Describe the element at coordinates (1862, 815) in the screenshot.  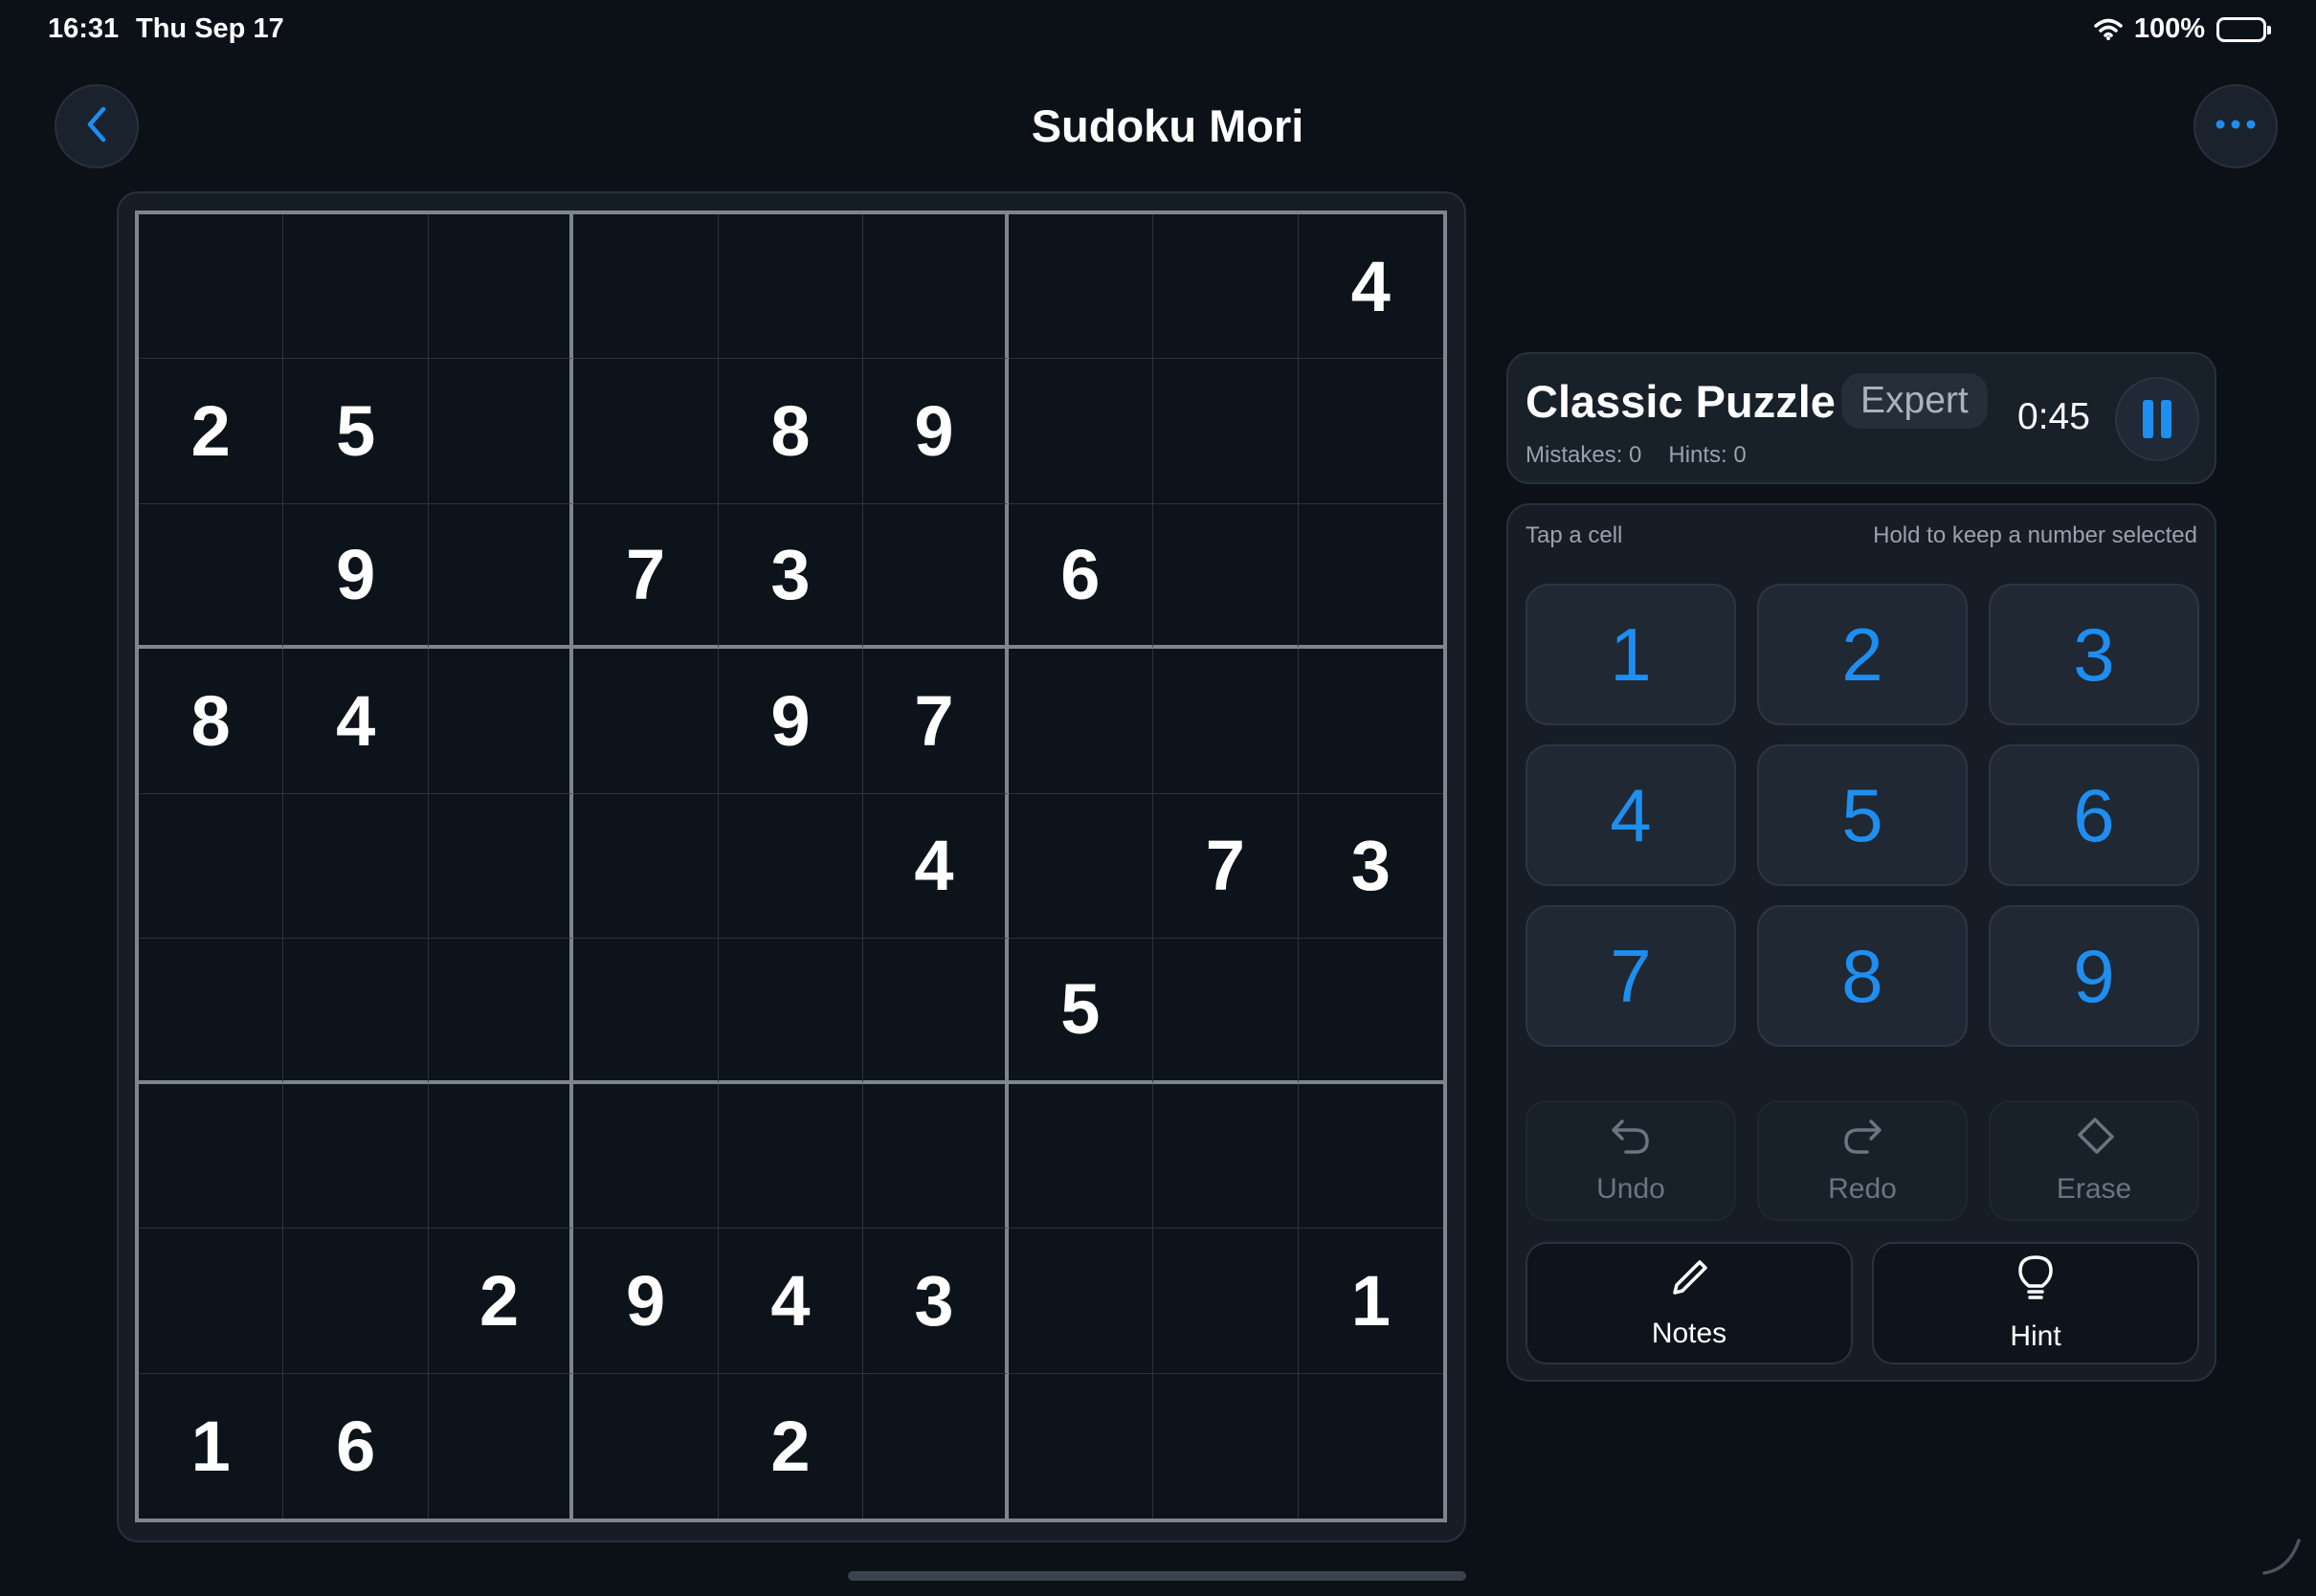
I see `number-button-5: 5` at that location.